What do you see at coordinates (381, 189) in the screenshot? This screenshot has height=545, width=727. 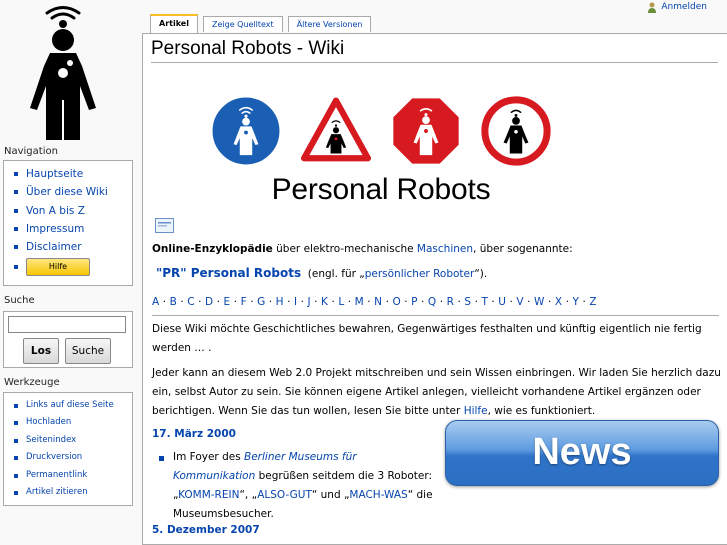 I see `banner-title: Personal Robots` at bounding box center [381, 189].